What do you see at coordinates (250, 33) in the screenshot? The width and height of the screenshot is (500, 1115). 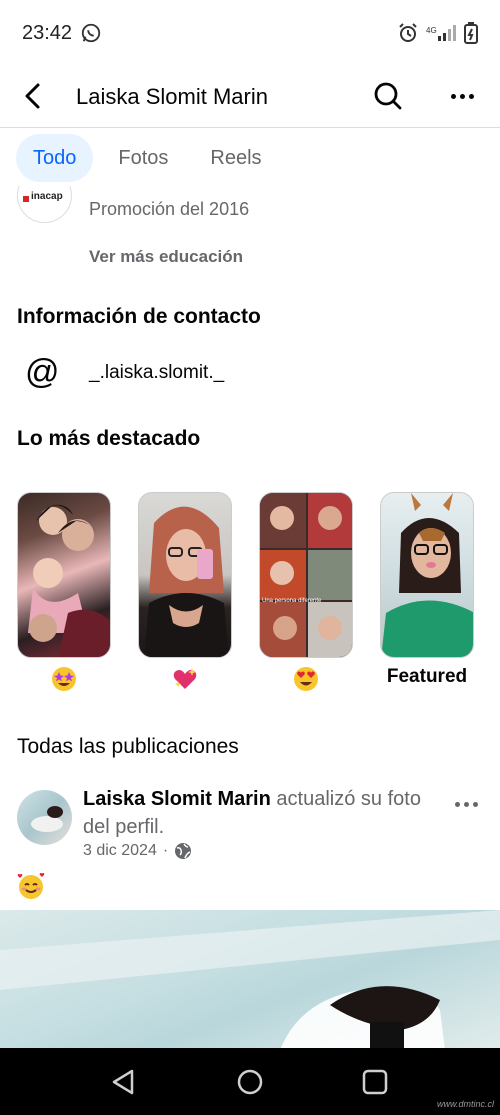 I see `status-bar: 23:42 4G` at bounding box center [250, 33].